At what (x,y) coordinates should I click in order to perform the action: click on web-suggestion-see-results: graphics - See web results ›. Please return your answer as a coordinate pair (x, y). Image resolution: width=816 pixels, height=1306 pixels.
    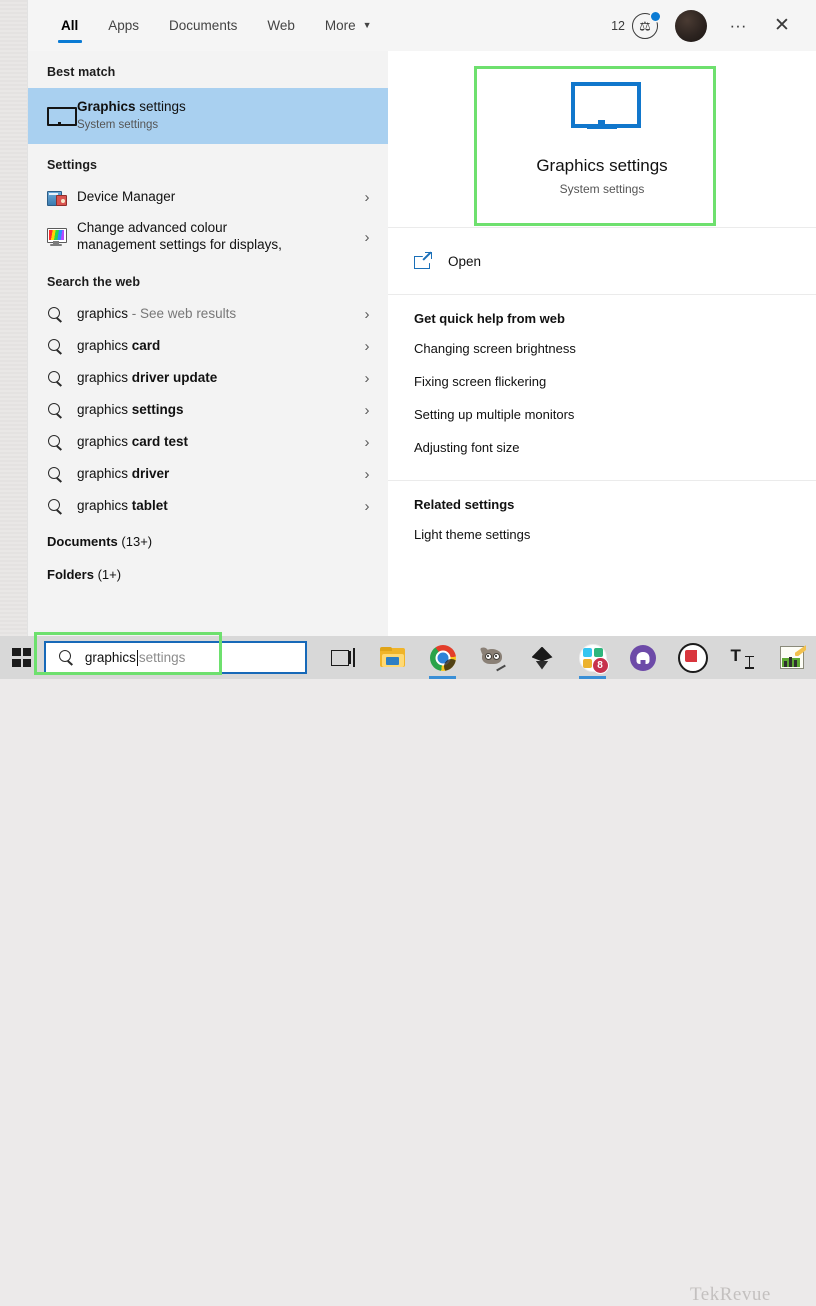
    Looking at the image, I should click on (208, 314).